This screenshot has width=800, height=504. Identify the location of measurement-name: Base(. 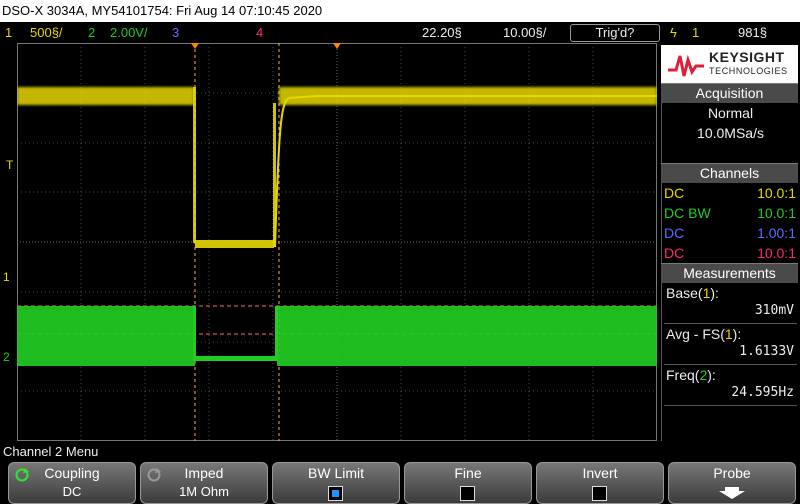
(684, 293).